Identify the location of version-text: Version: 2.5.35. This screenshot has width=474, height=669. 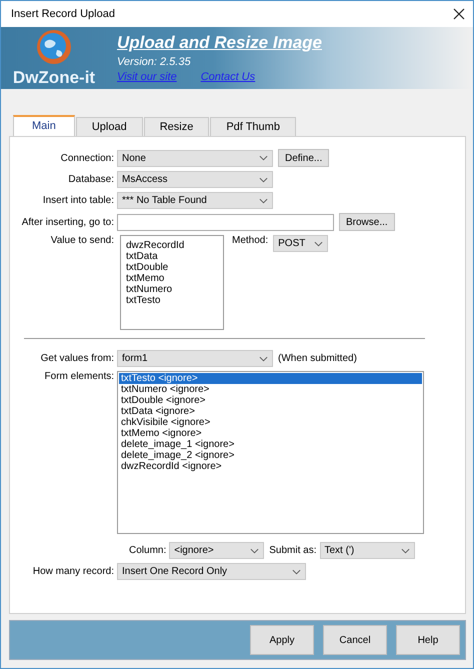
(154, 62).